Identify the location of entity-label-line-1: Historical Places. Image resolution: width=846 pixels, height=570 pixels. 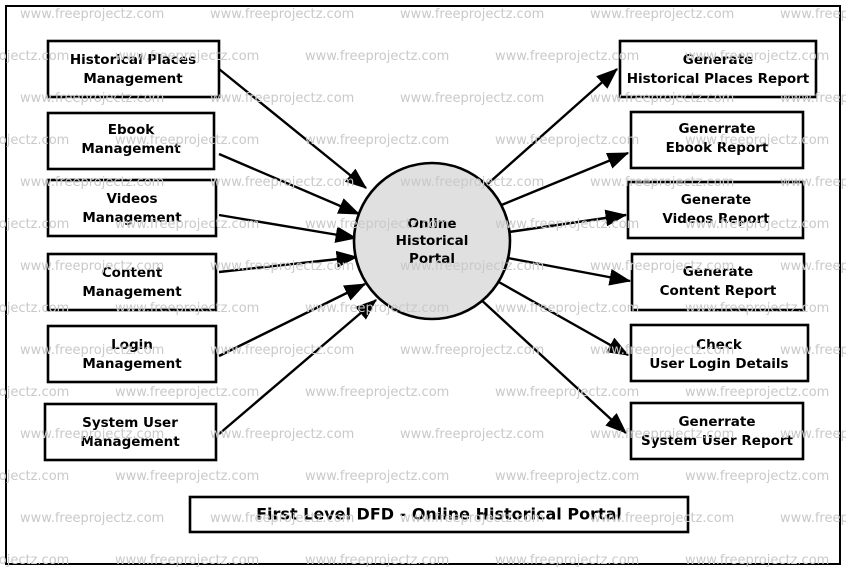
(133, 60).